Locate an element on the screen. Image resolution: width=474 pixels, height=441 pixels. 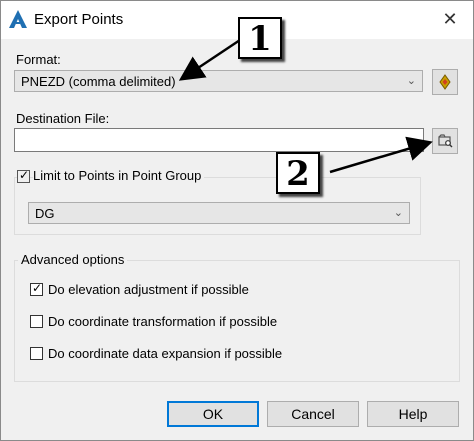
callout-1: 1 is located at coordinates (260, 38).